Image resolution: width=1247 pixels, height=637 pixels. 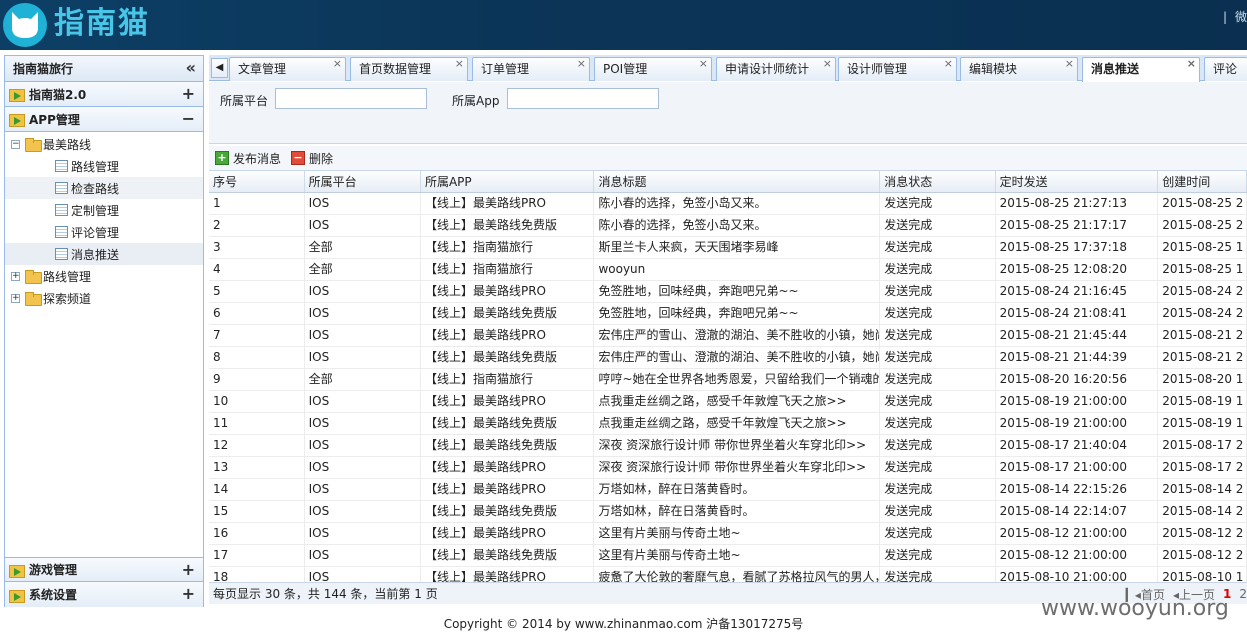 What do you see at coordinates (104, 94) in the screenshot?
I see `sidebar-section-zhinanmao: 指南猫2.0 +` at bounding box center [104, 94].